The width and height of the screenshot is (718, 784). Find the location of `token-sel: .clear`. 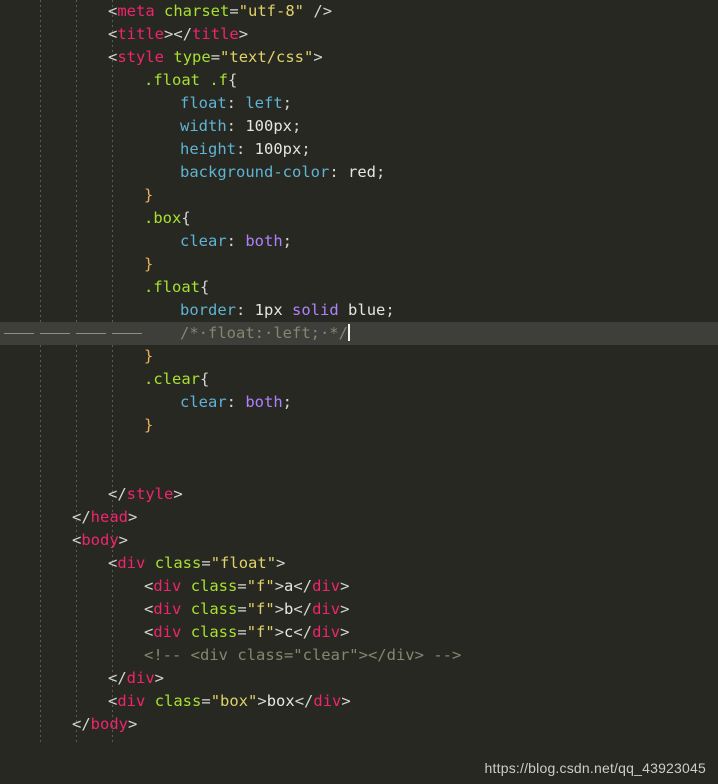

token-sel: .clear is located at coordinates (172, 379).